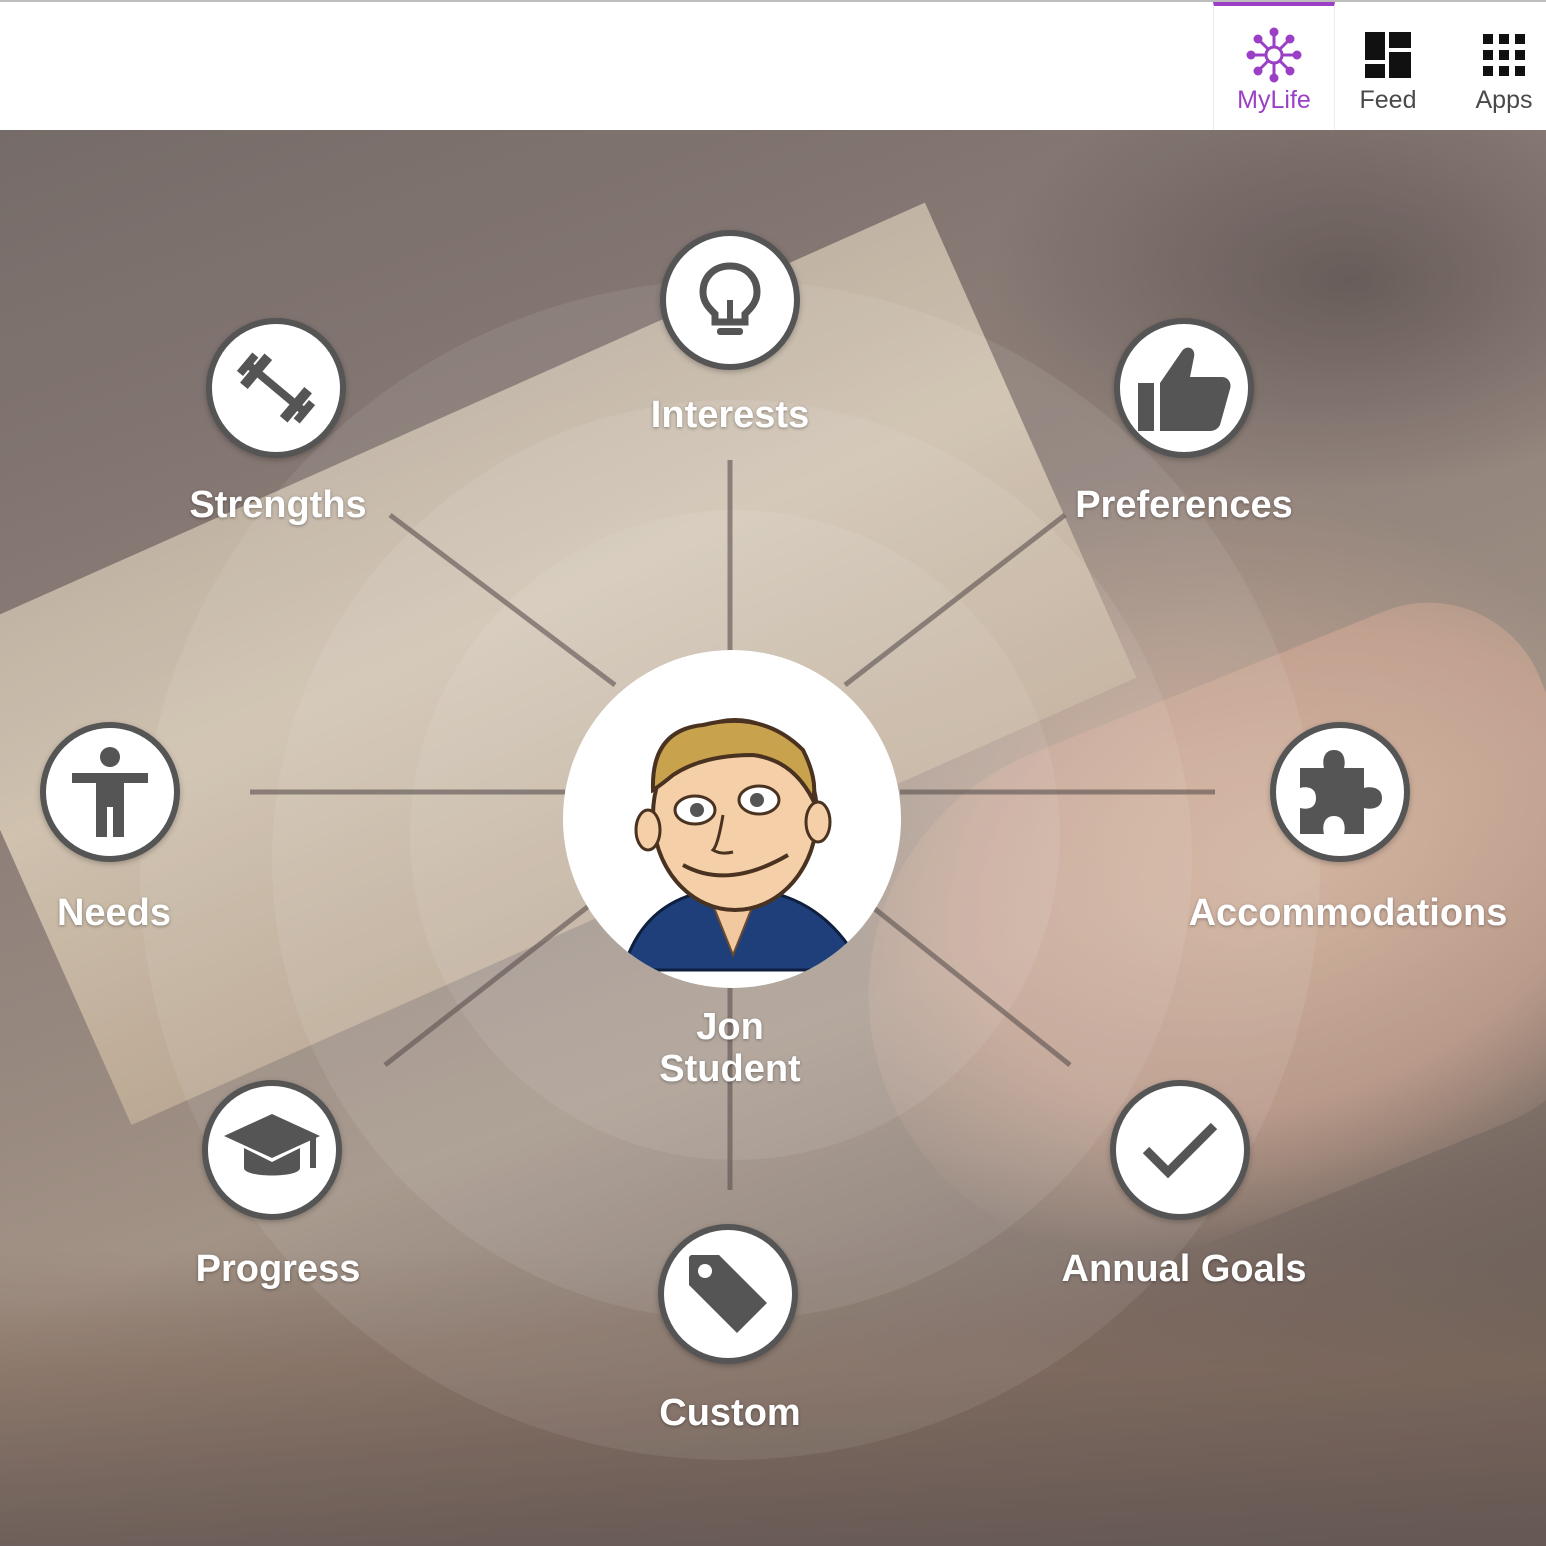 The height and width of the screenshot is (1546, 1546). What do you see at coordinates (1274, 55) in the screenshot?
I see `mylife-network-icon` at bounding box center [1274, 55].